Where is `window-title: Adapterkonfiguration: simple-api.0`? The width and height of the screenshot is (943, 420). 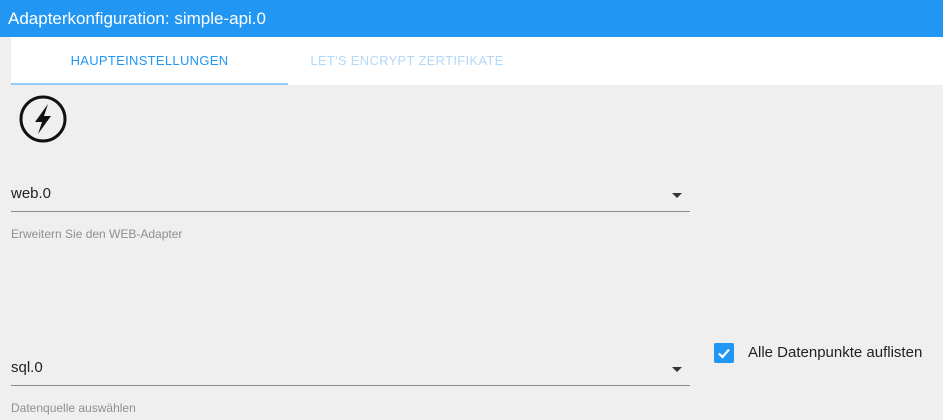
window-title: Adapterkonfiguration: simple-api.0 is located at coordinates (137, 18).